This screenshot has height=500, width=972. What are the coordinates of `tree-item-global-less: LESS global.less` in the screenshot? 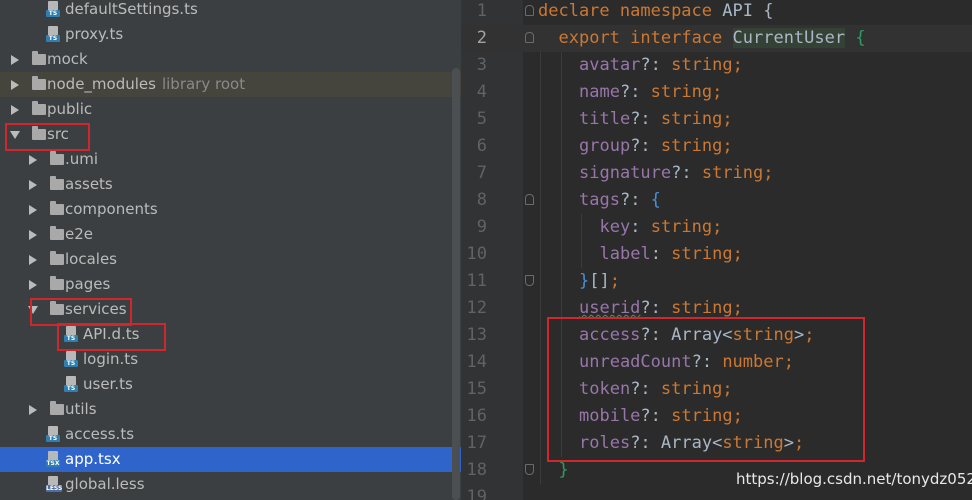 It's located at (230, 484).